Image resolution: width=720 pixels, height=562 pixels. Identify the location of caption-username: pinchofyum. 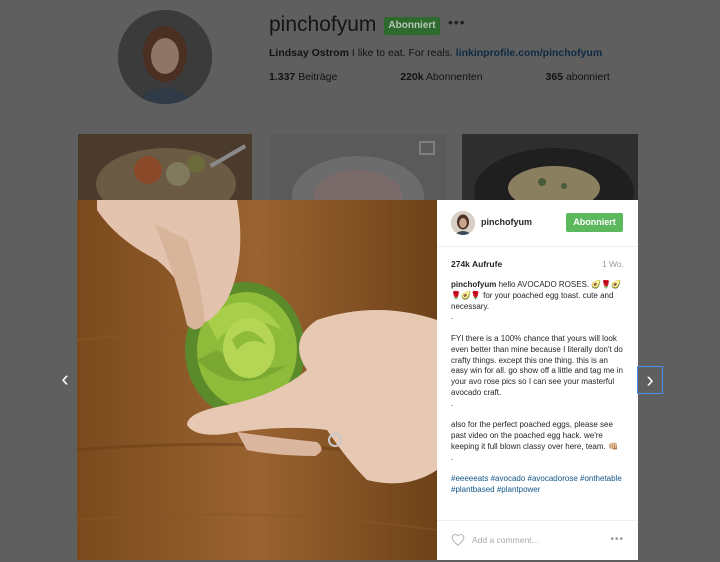
(473, 284).